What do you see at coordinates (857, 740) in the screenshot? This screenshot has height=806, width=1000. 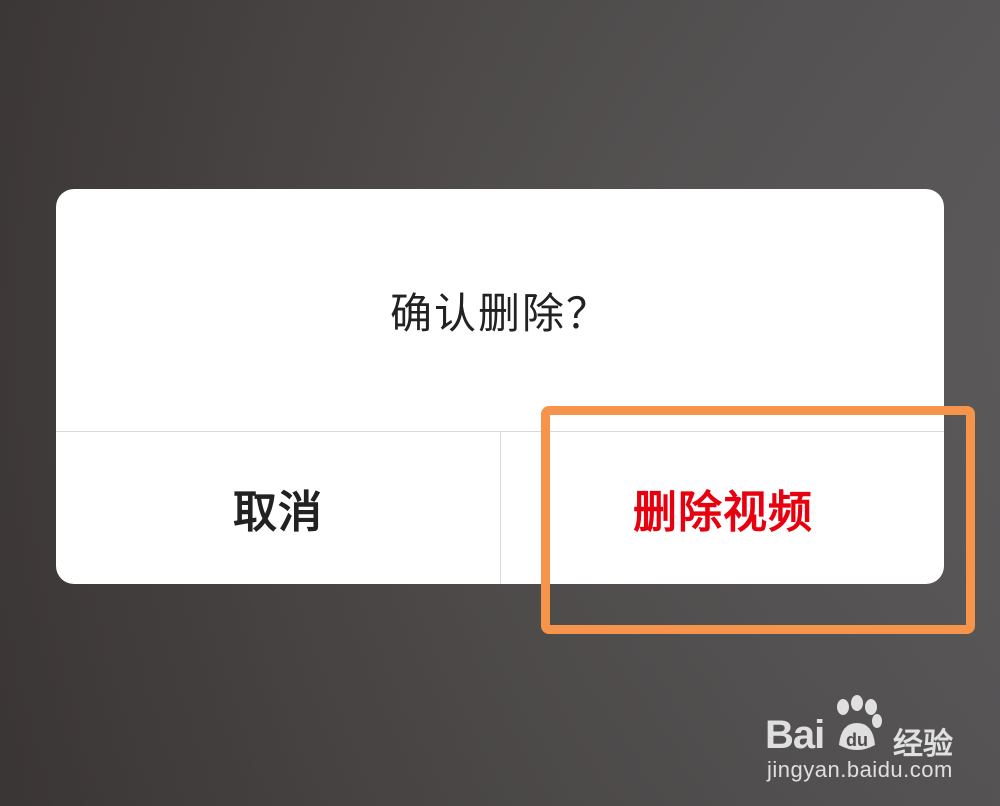 I see `watermark-logo-inner: du` at bounding box center [857, 740].